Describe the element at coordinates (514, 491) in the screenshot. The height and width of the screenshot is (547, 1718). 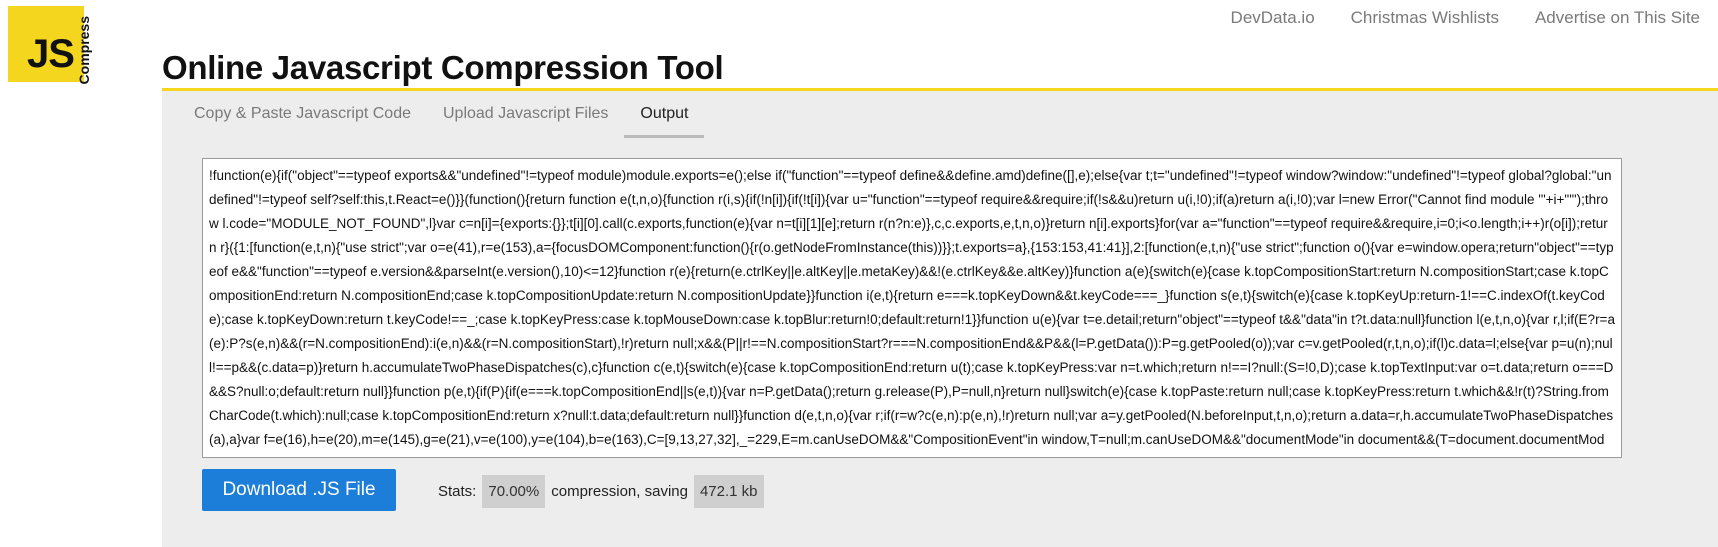
I see `compression-percent-badge: 70.00%` at that location.